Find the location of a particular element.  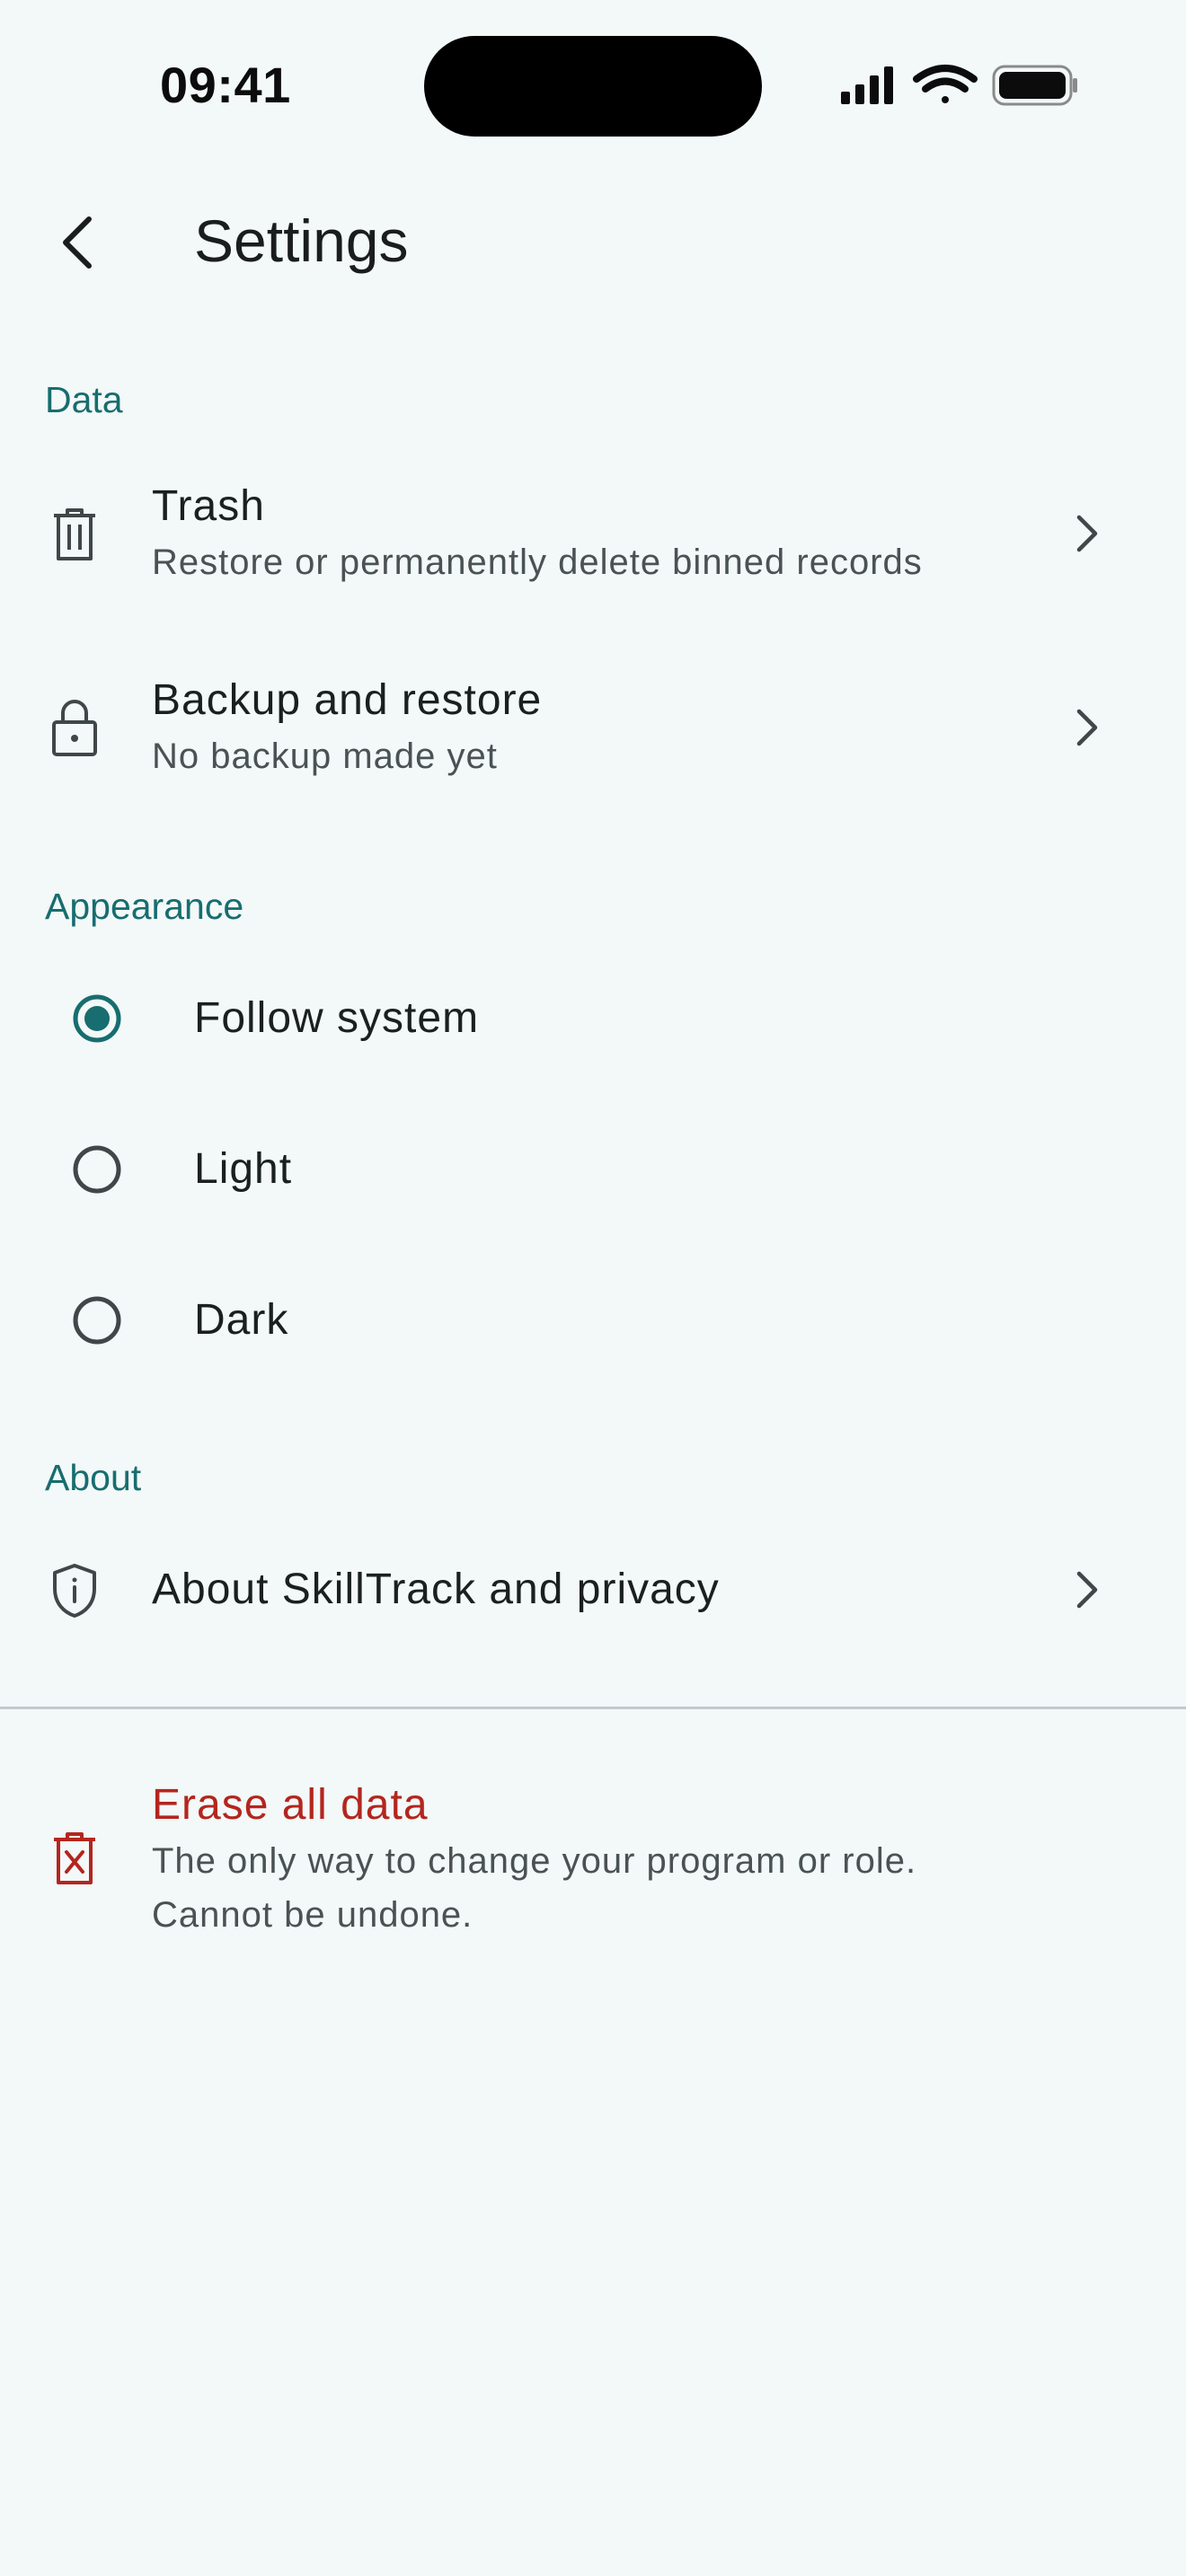

status-icons is located at coordinates (958, 85).